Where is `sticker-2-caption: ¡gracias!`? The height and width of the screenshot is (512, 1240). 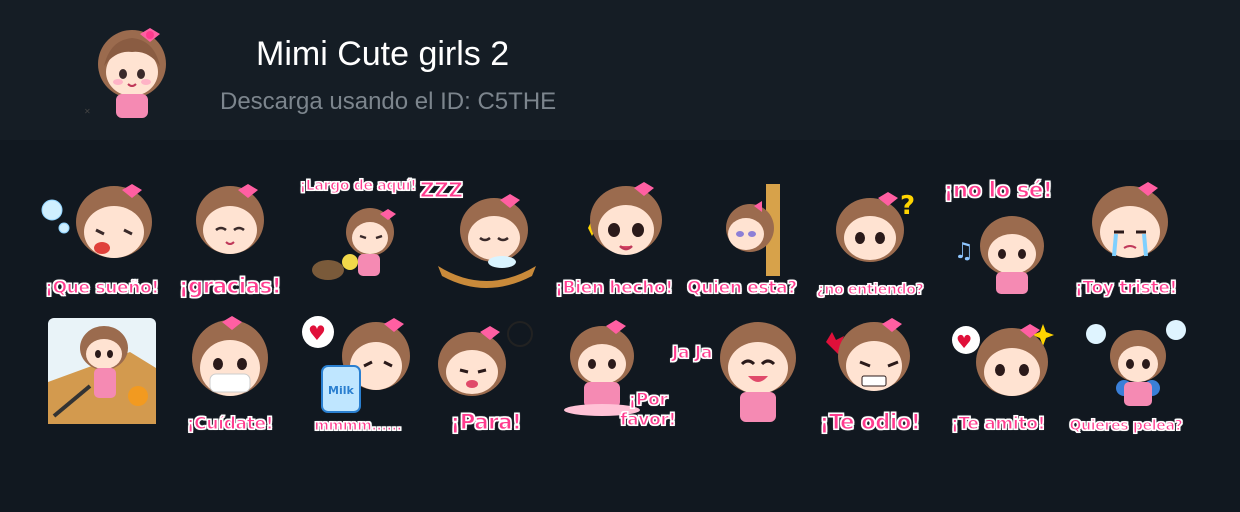 sticker-2-caption: ¡gracias! is located at coordinates (230, 286).